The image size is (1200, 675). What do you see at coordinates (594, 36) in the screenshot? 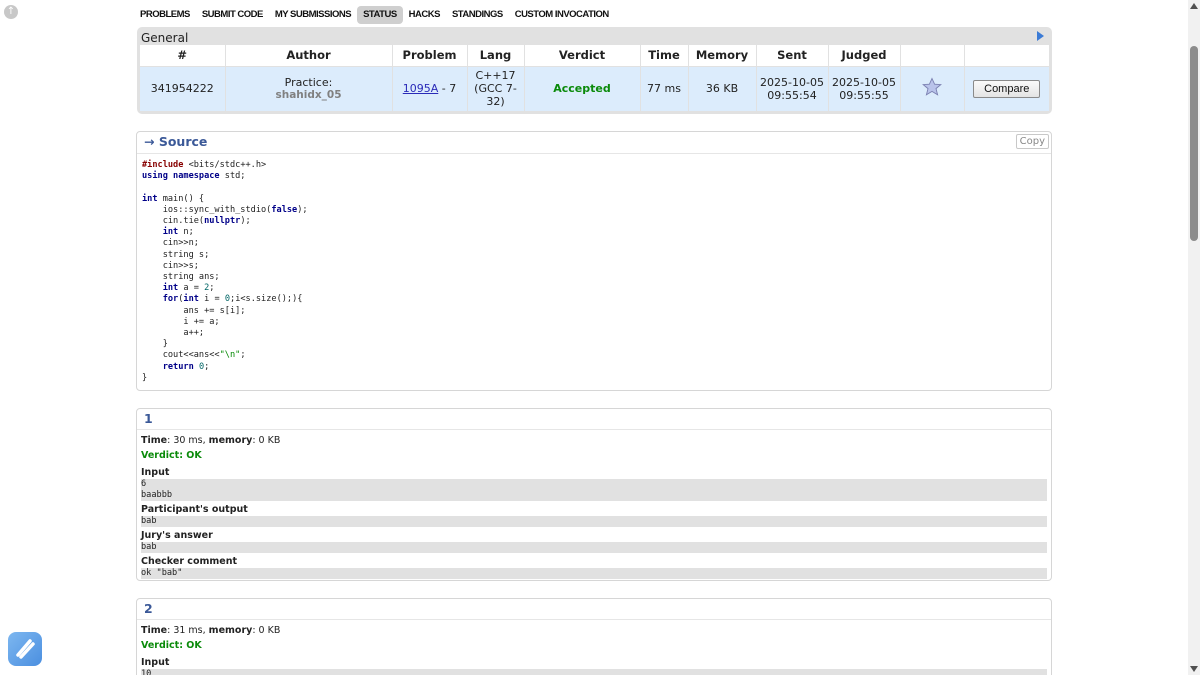
I see `status-header: General` at bounding box center [594, 36].